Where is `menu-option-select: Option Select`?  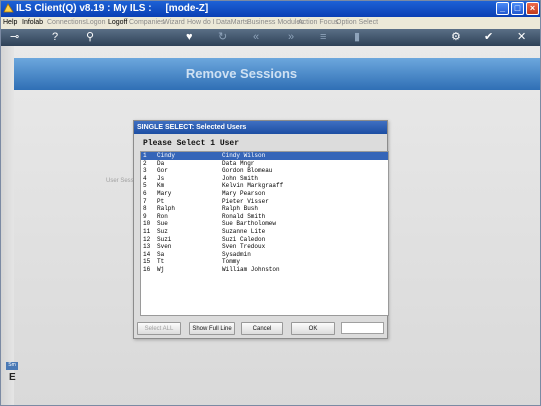
menu-option-select: Option Select is located at coordinates (357, 23).